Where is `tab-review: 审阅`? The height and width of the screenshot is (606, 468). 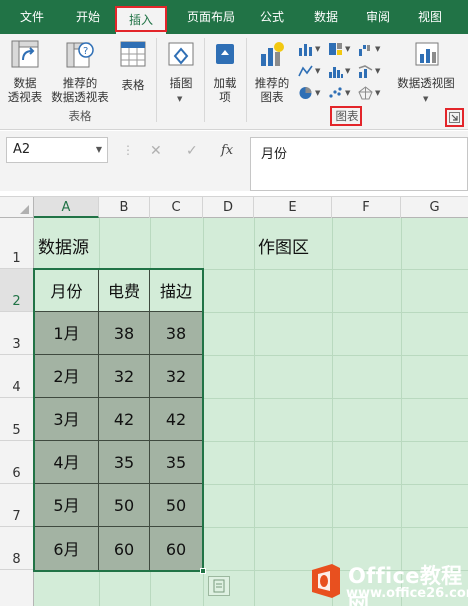 tab-review: 审阅 is located at coordinates (378, 17).